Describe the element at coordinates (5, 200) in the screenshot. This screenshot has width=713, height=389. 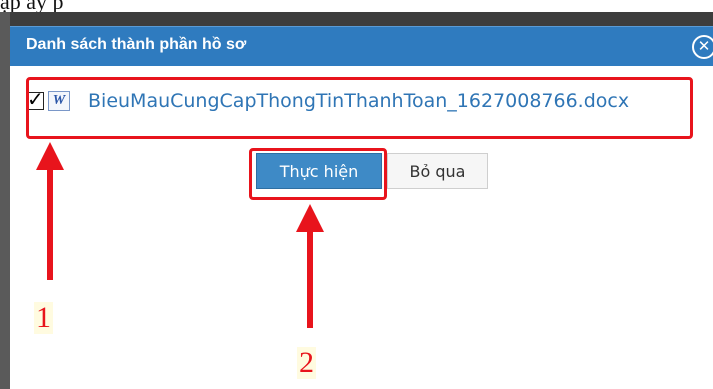
I see `modal-backdrop-left` at that location.